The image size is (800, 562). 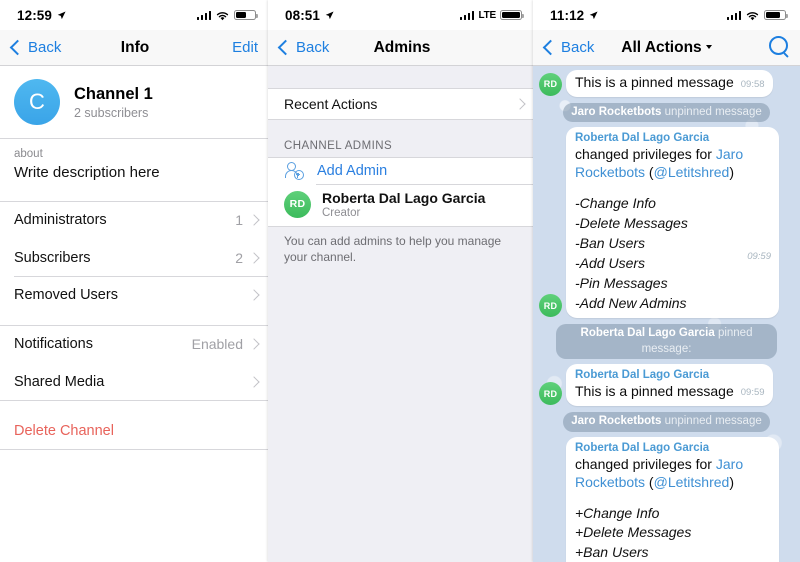 What do you see at coordinates (617, 512) in the screenshot?
I see `privilege-item: +Change Info` at bounding box center [617, 512].